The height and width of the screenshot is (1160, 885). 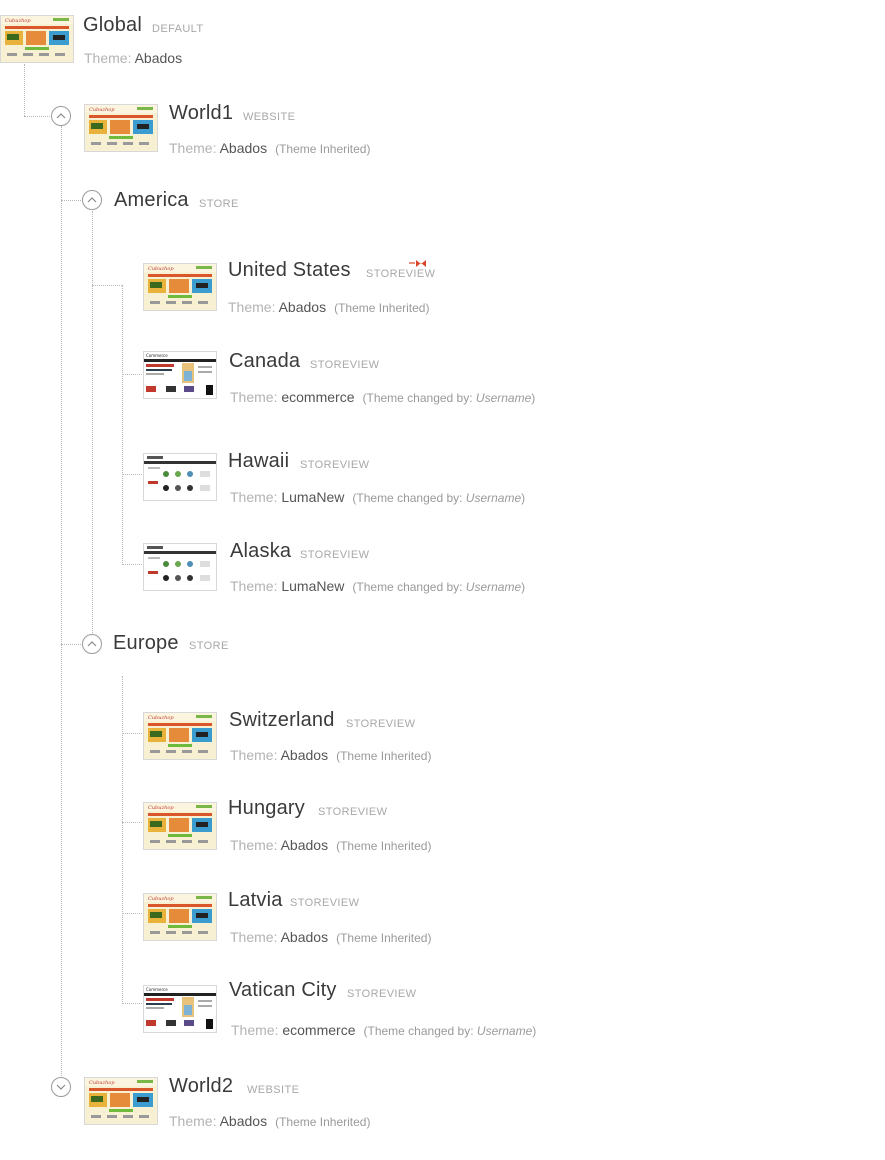 What do you see at coordinates (331, 937) in the screenshot?
I see `theme-line-latvia: Theme: Abados (Theme Inherited)` at bounding box center [331, 937].